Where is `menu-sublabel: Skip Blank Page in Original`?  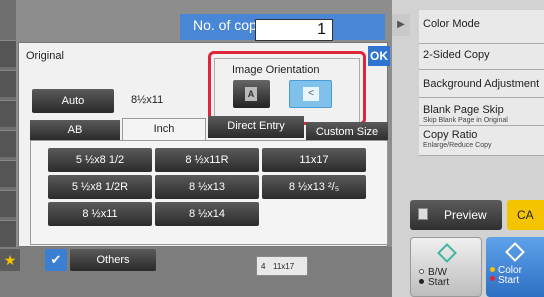
menu-sublabel: Skip Blank Page in Original is located at coordinates (465, 120).